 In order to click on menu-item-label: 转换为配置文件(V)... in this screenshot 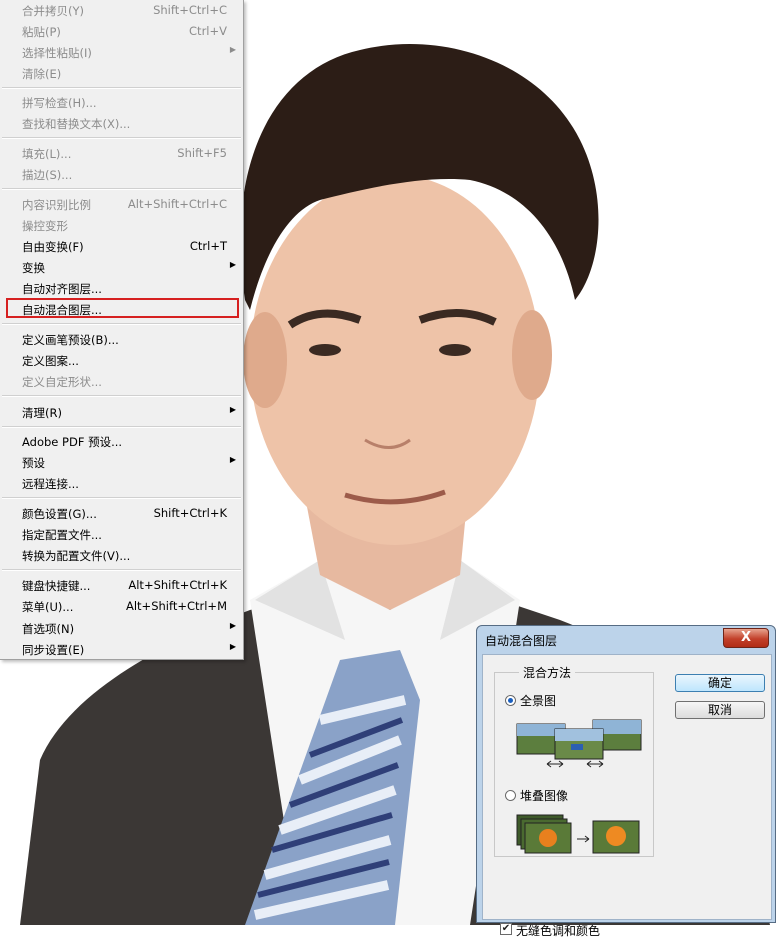, I will do `click(76, 556)`.